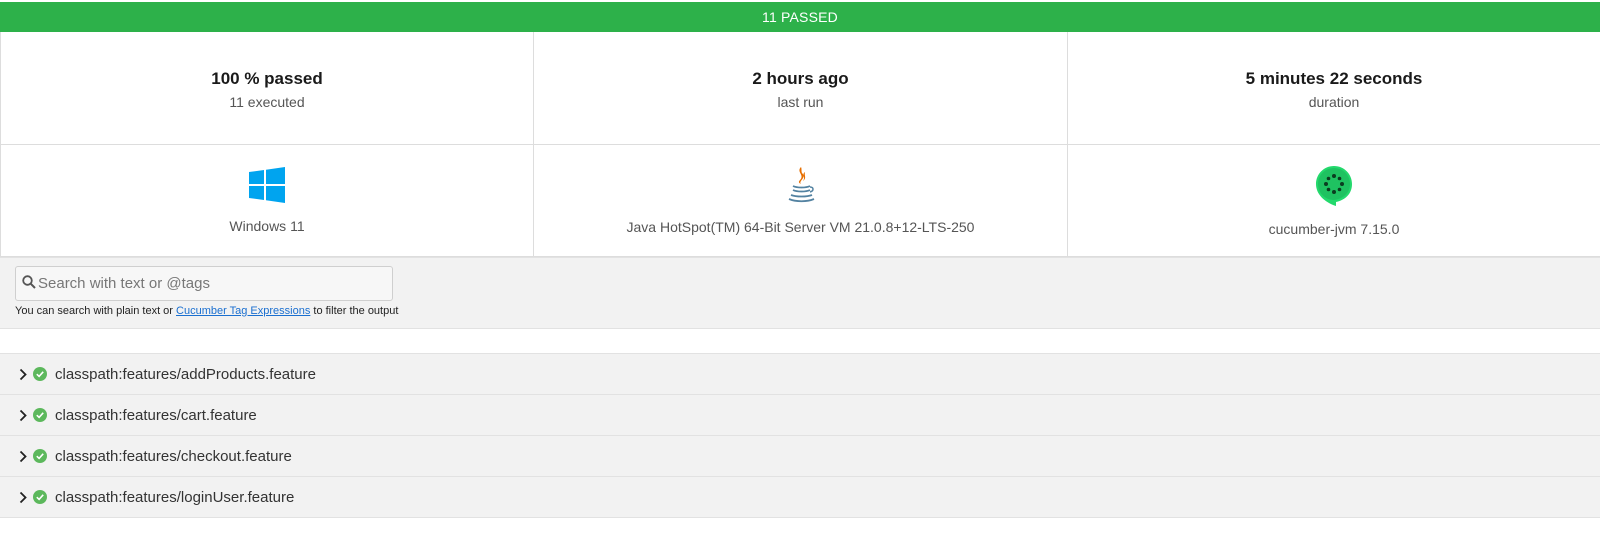  I want to click on stat-passed: 100 % passed 11 executed, so click(266, 88).